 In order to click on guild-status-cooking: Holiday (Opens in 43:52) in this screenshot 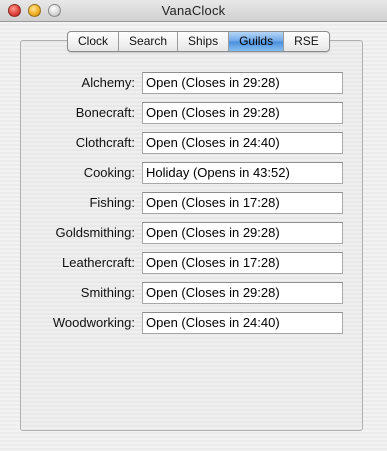, I will do `click(242, 173)`.